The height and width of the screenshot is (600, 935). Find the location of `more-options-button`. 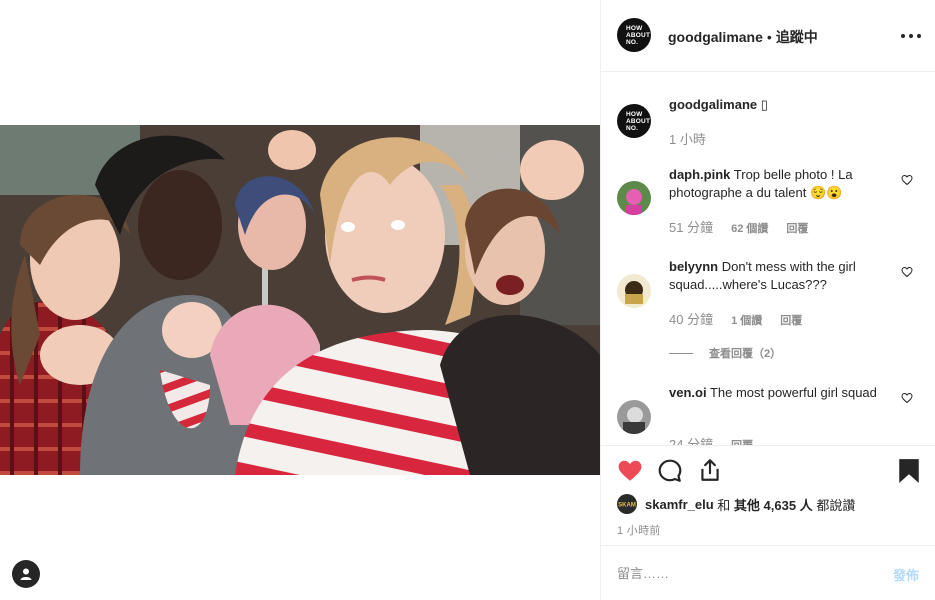

more-options-button is located at coordinates (911, 36).